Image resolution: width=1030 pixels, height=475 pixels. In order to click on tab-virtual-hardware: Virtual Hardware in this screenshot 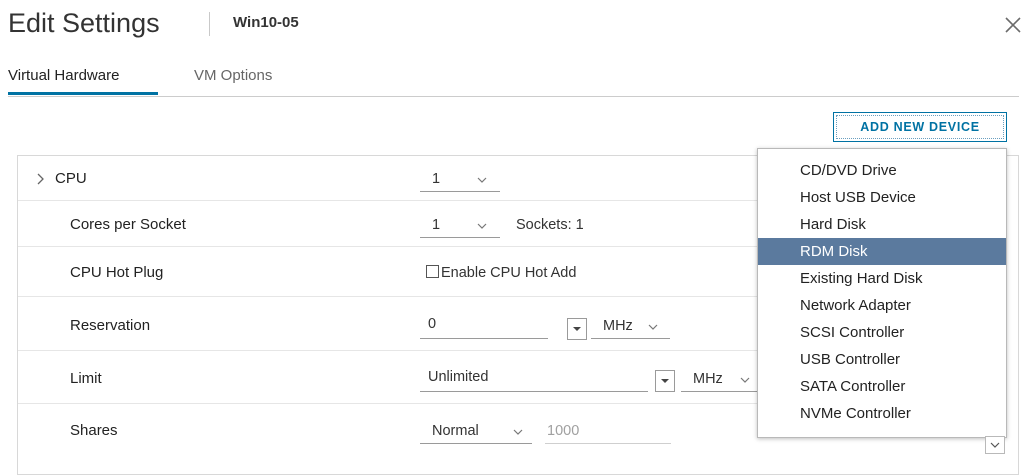, I will do `click(63, 76)`.